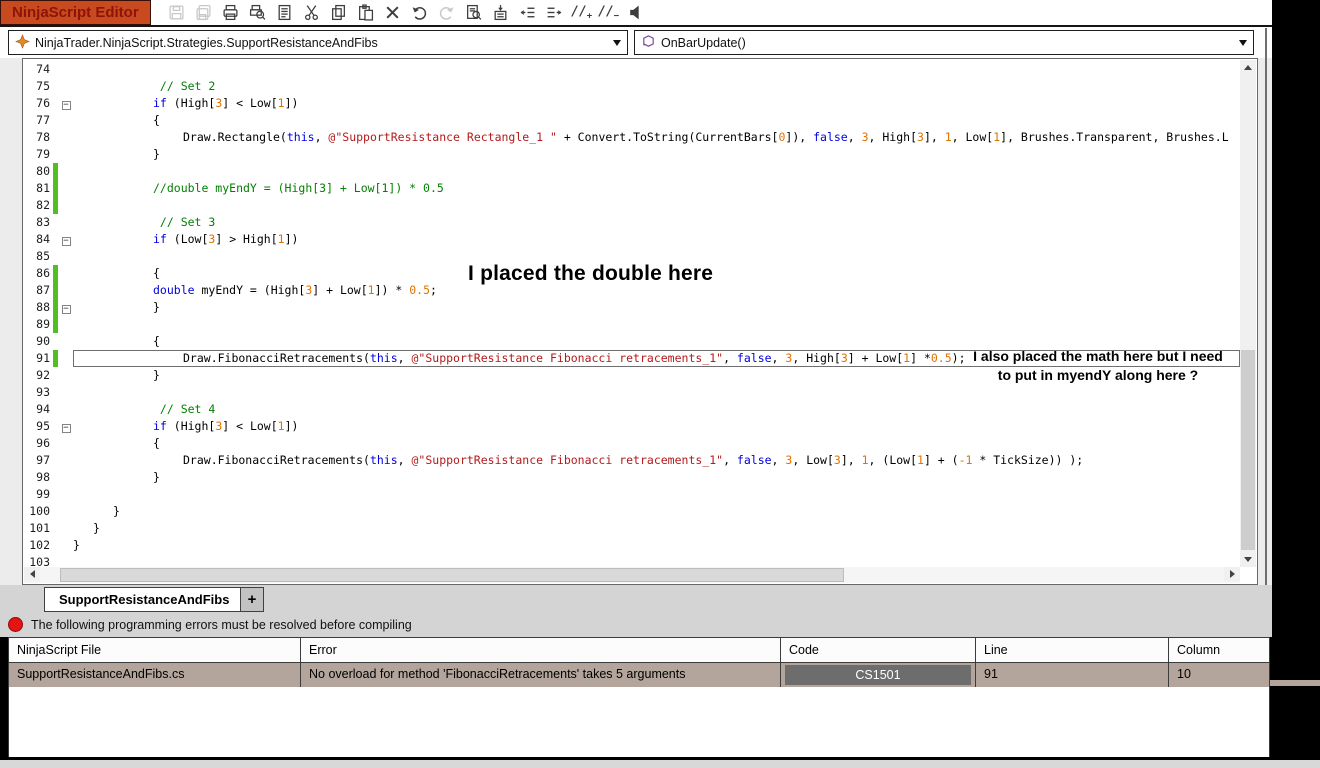 This screenshot has height=768, width=1320. I want to click on code-line-76: 76 − if (High[3] < Low[1]), so click(632, 103).